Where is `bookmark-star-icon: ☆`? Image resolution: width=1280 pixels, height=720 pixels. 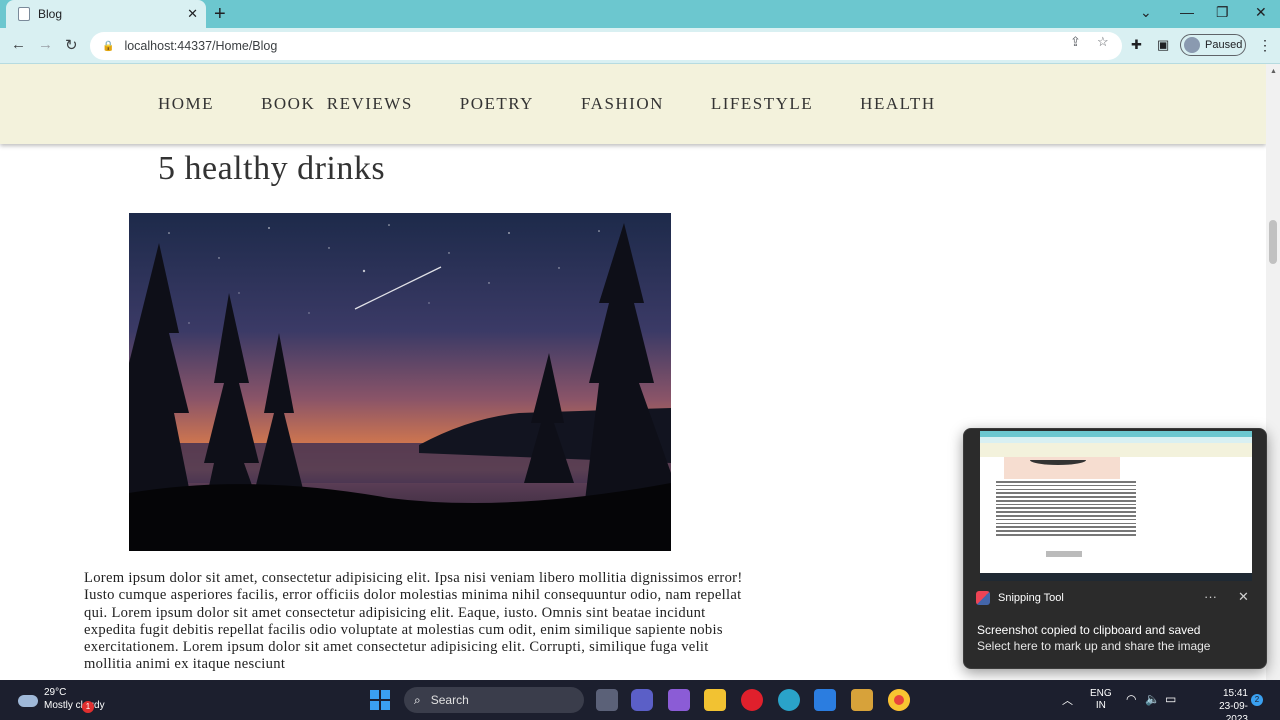
bookmark-star-icon: ☆ is located at coordinates (1103, 42).